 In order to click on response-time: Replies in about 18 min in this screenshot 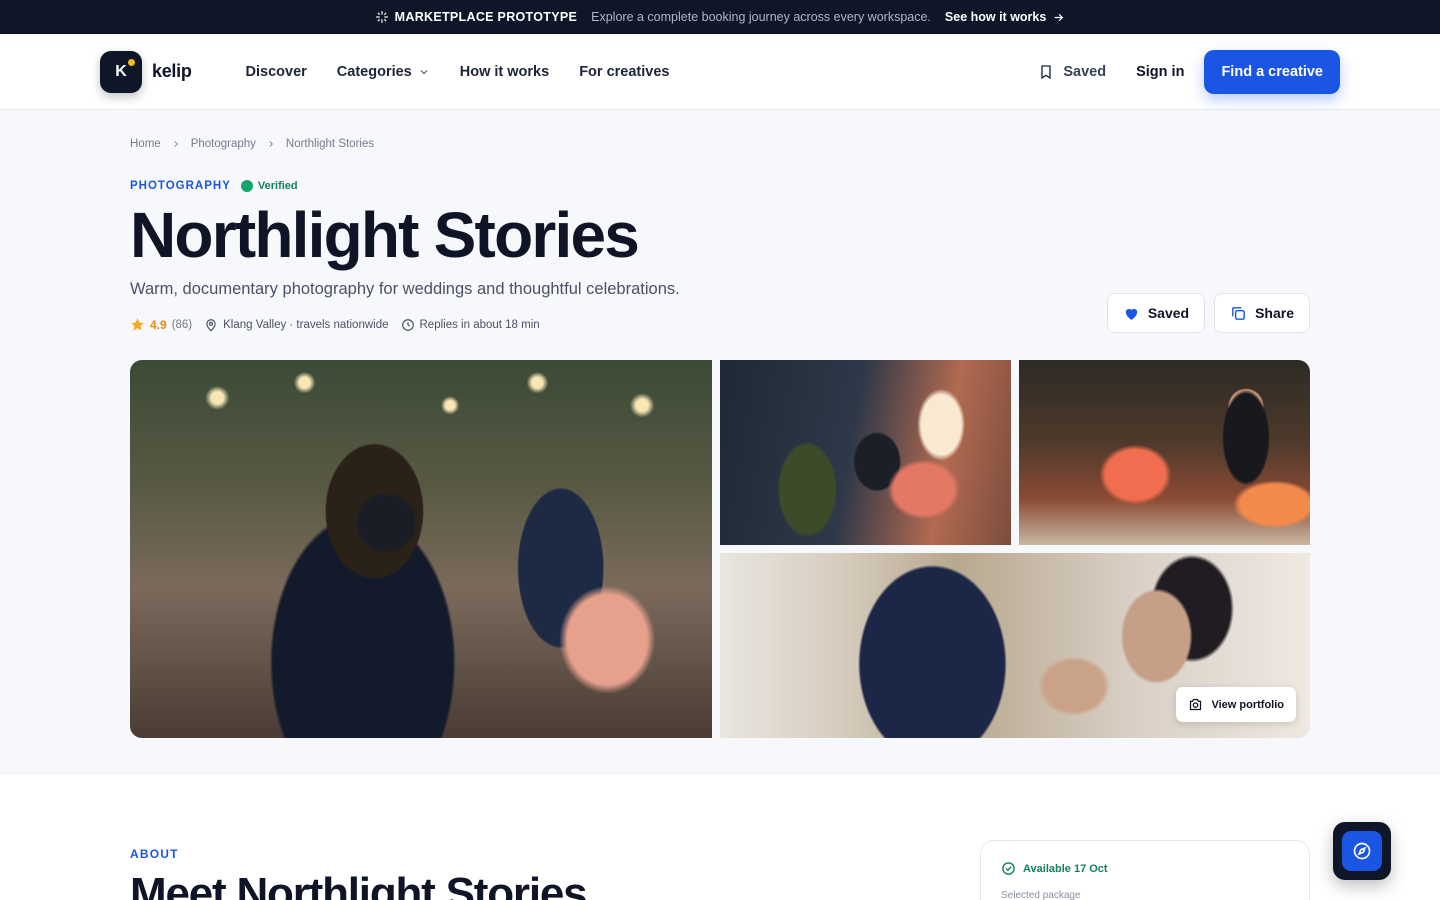, I will do `click(470, 325)`.